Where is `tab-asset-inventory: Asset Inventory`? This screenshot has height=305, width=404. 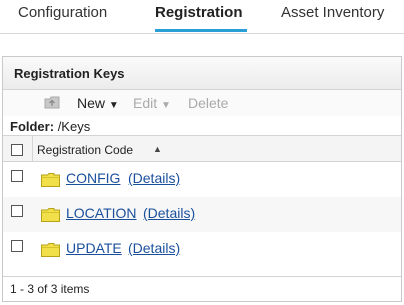 tab-asset-inventory: Asset Inventory is located at coordinates (332, 18).